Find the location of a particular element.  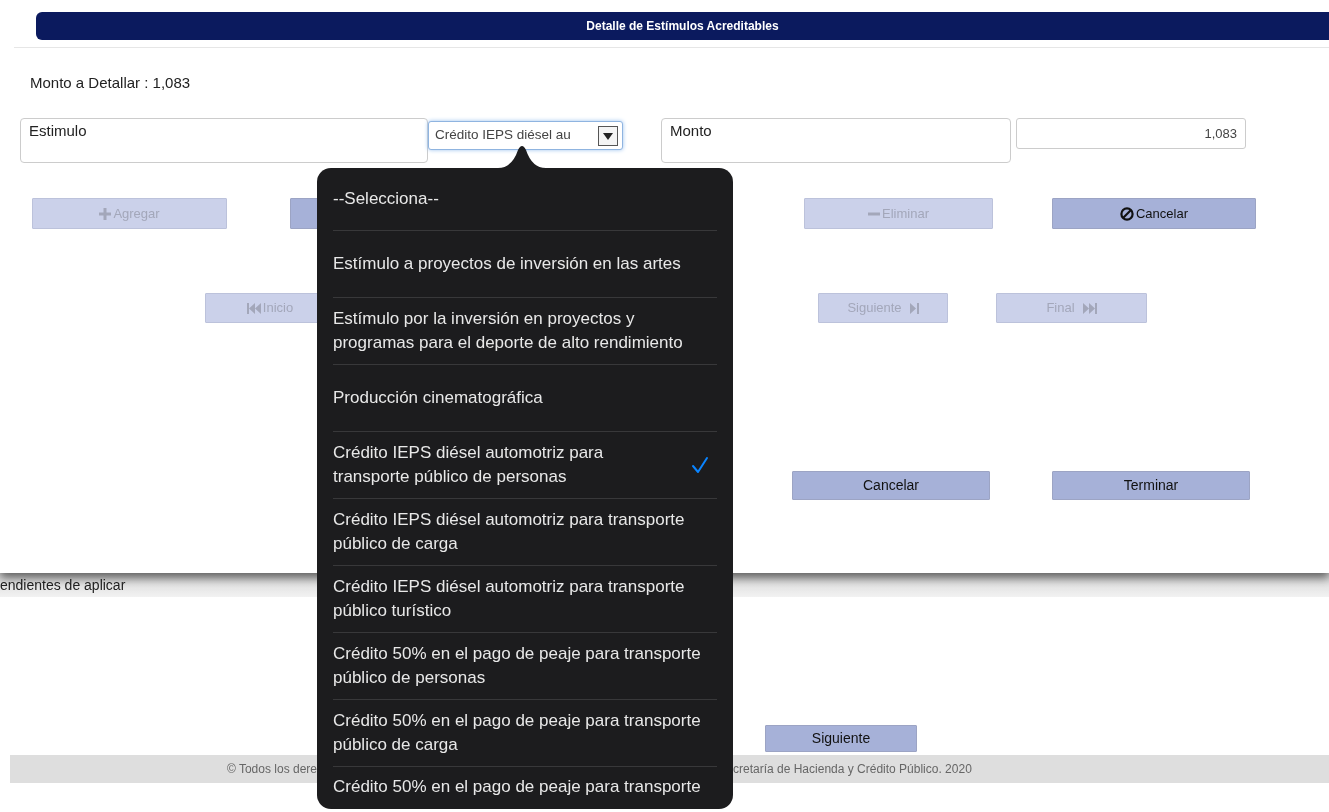

section-label: endientes de aplicar is located at coordinates (63, 585).